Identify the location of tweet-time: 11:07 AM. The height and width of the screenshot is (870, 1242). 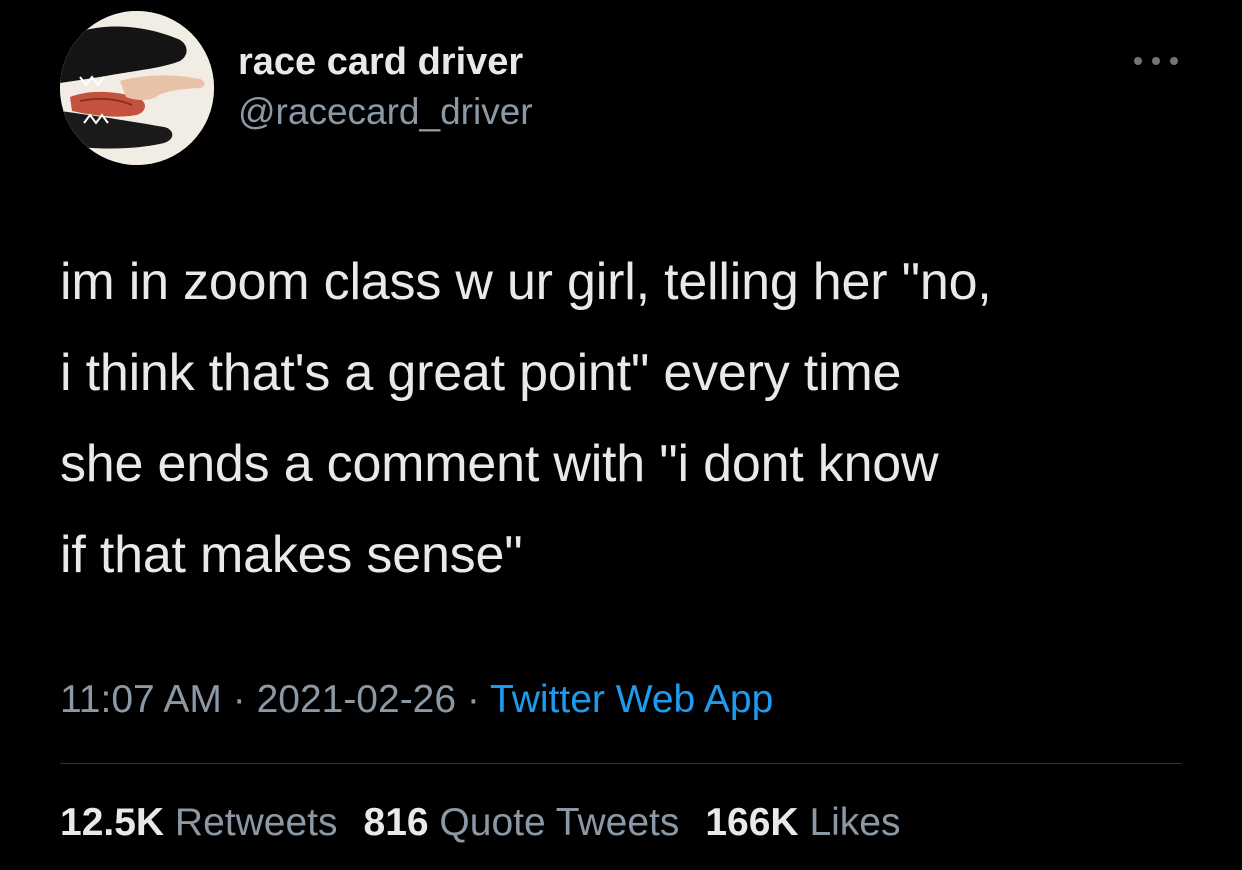
(141, 699).